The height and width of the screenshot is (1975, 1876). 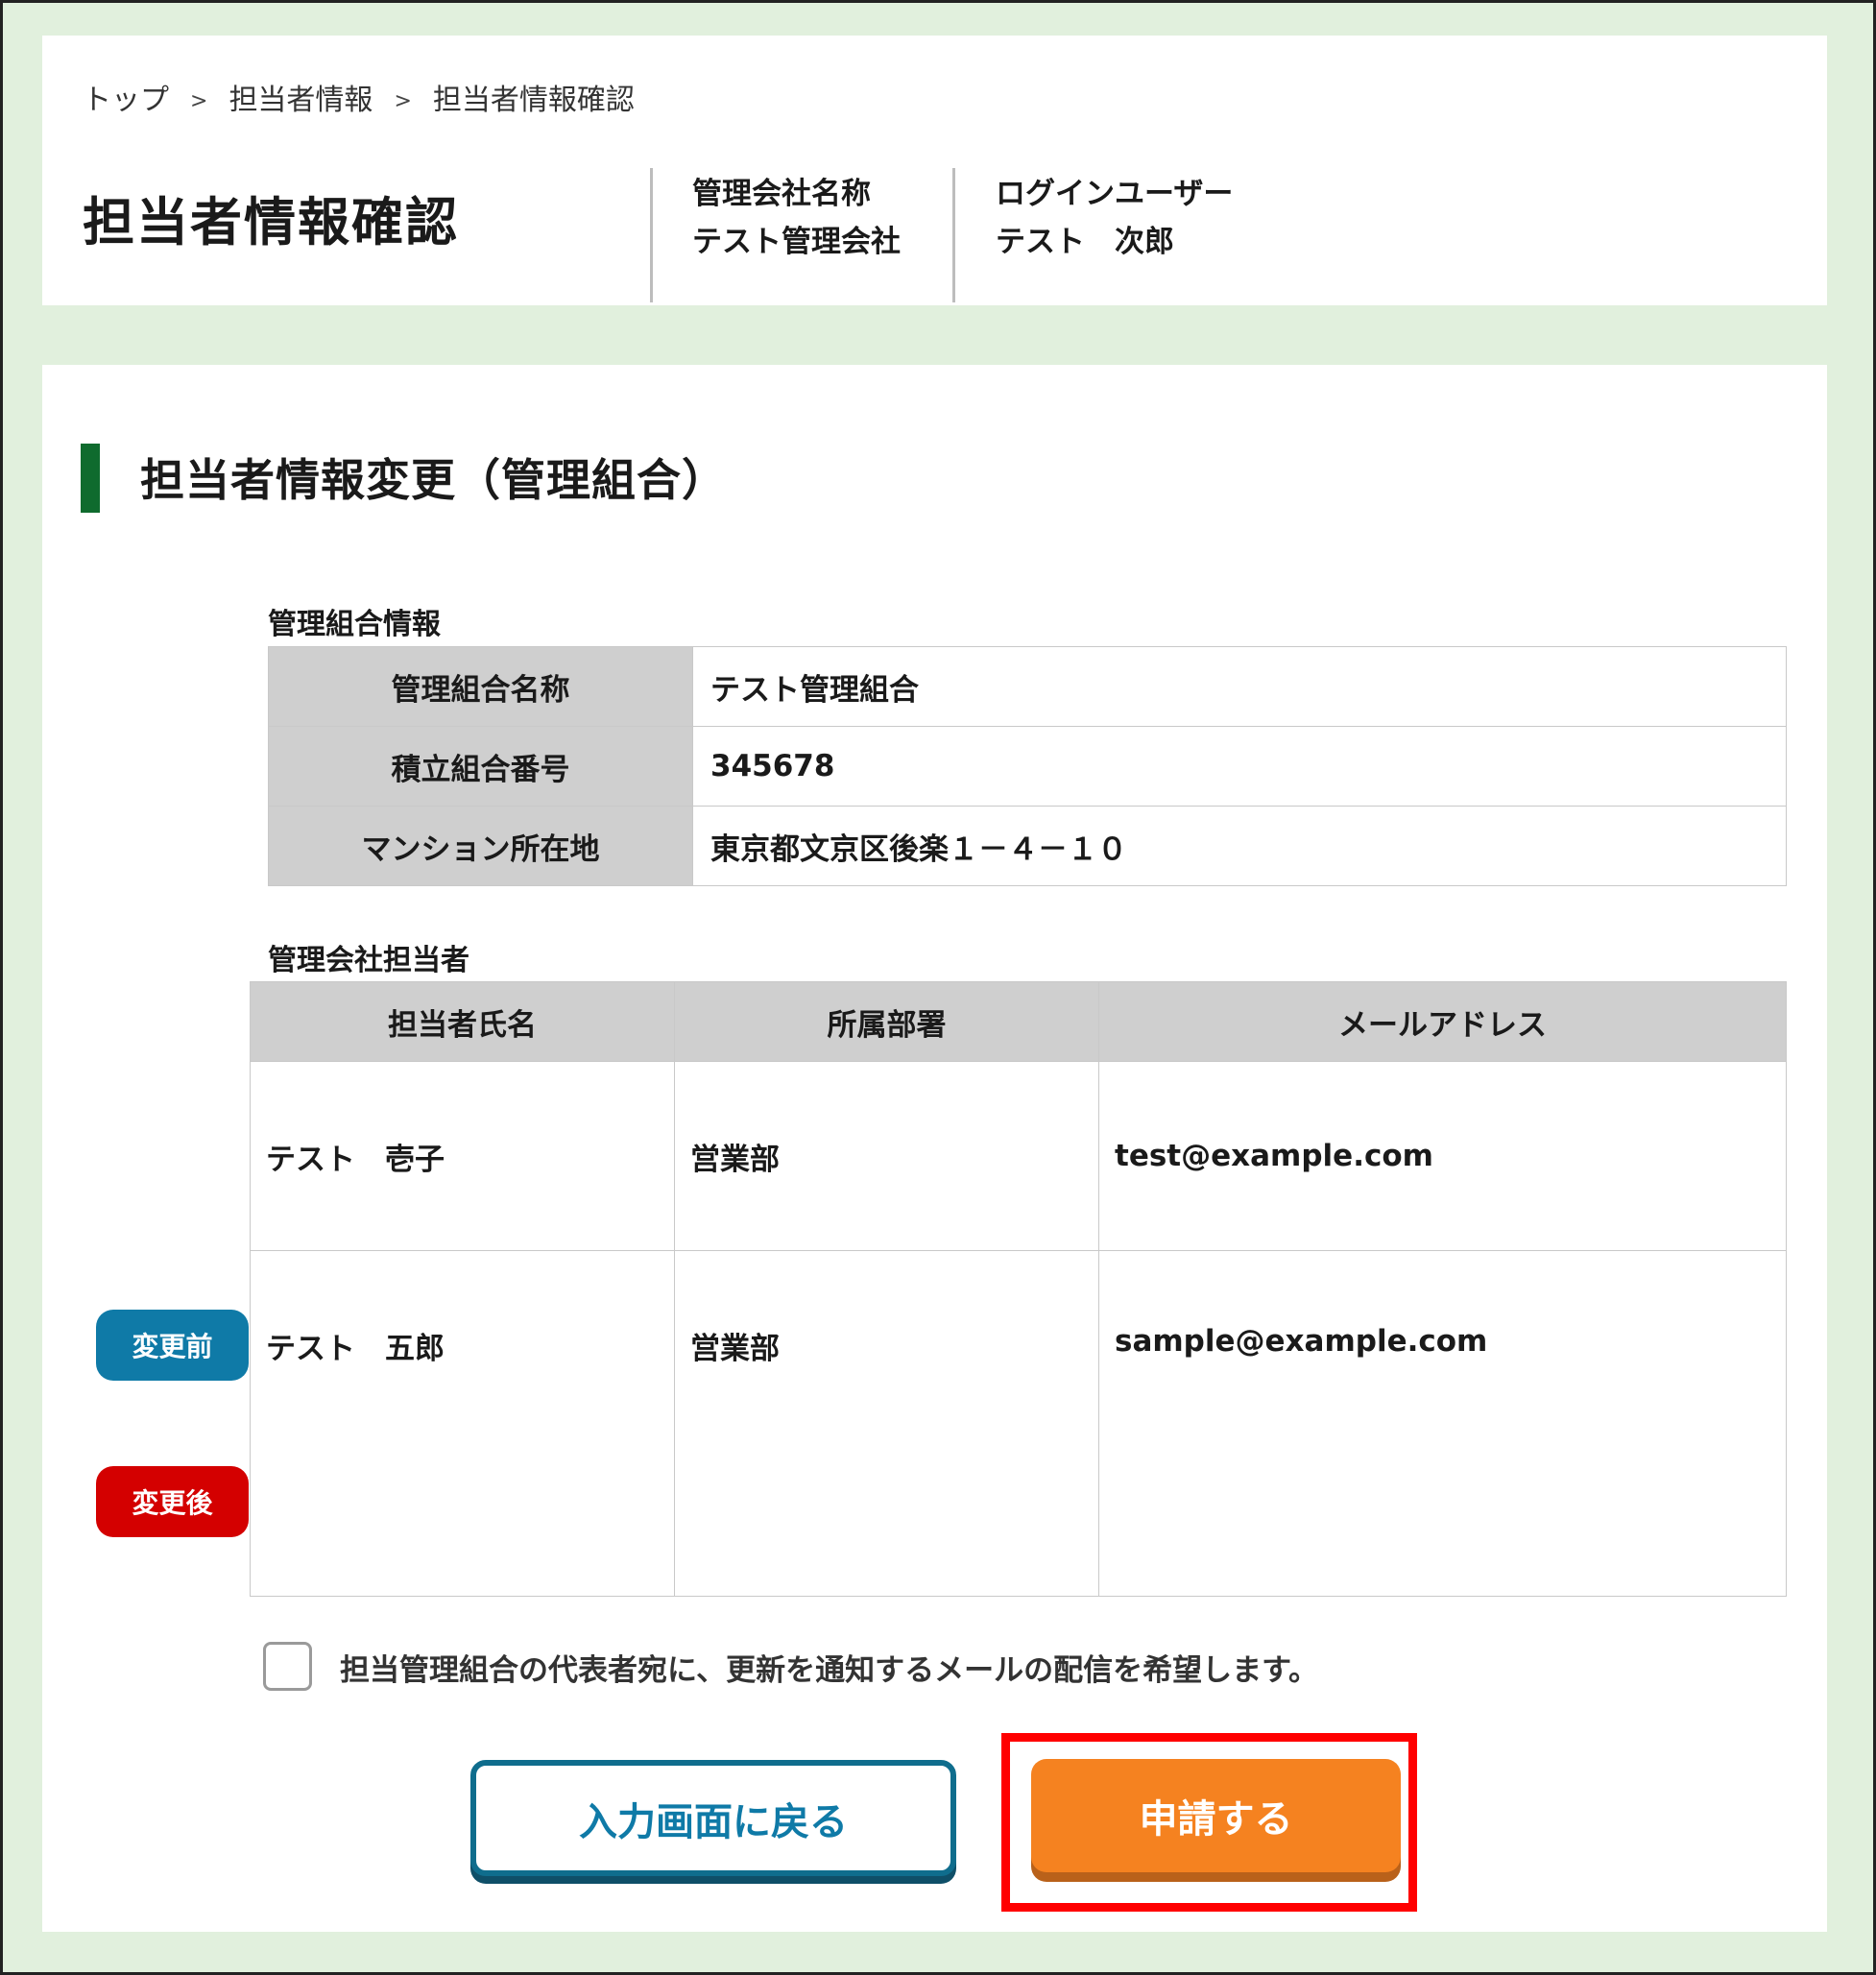 I want to click on union-number-header: 積立組合番号, so click(x=481, y=766).